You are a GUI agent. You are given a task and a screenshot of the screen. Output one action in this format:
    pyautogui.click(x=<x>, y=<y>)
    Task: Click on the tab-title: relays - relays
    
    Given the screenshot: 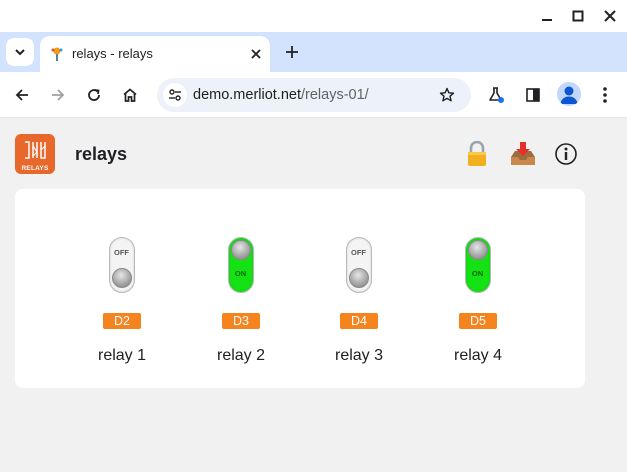 What is the action you would take?
    pyautogui.click(x=112, y=53)
    